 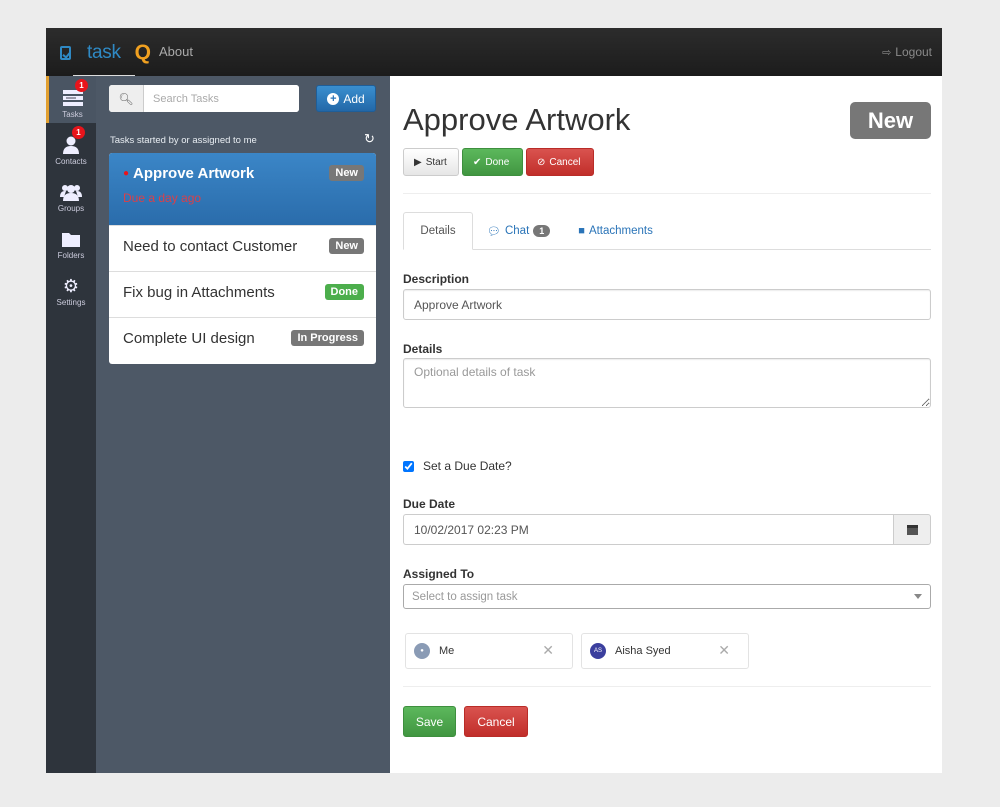 I want to click on status-badge: Done, so click(x=344, y=292).